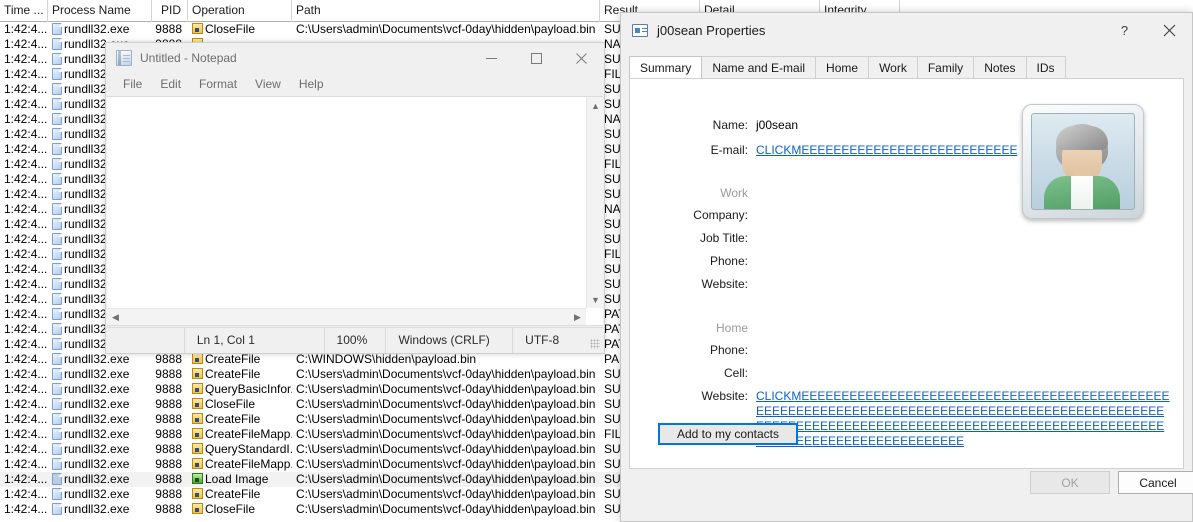 The image size is (1193, 522). I want to click on tab-family: Family, so click(945, 67).